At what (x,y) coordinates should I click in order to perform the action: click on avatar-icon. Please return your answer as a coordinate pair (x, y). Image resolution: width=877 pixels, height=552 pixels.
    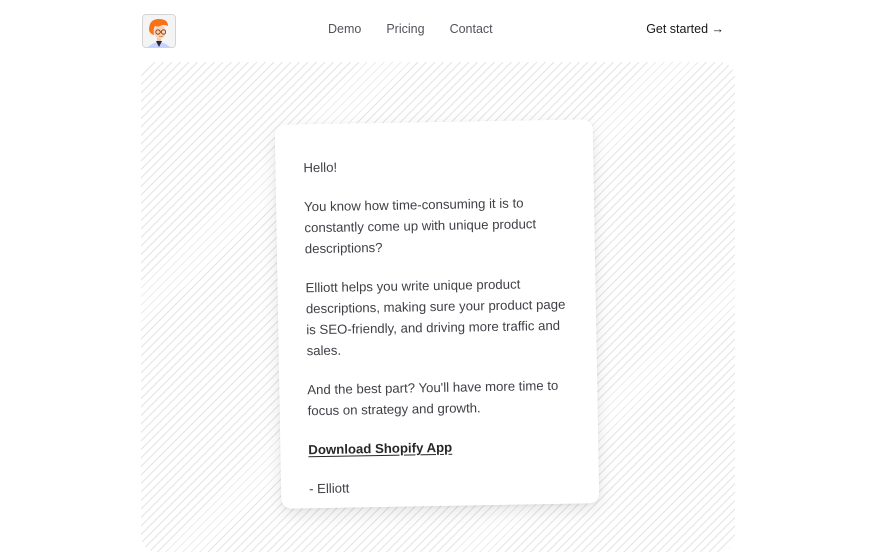
    Looking at the image, I should click on (159, 31).